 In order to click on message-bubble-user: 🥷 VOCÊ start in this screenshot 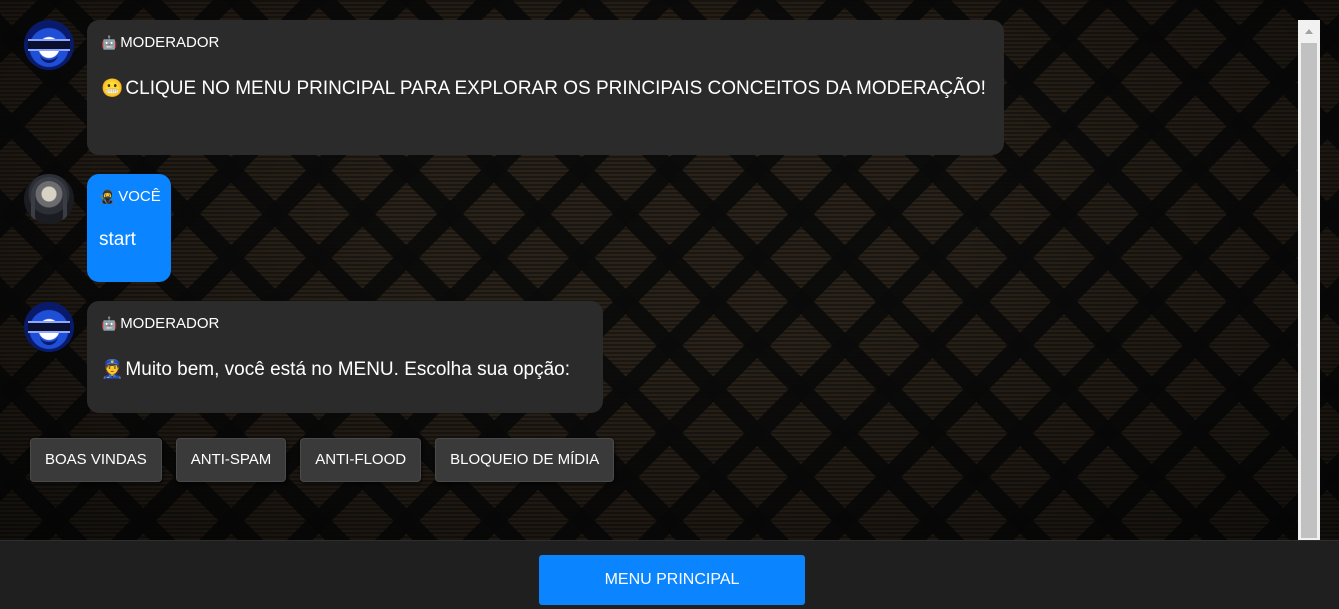, I will do `click(129, 228)`.